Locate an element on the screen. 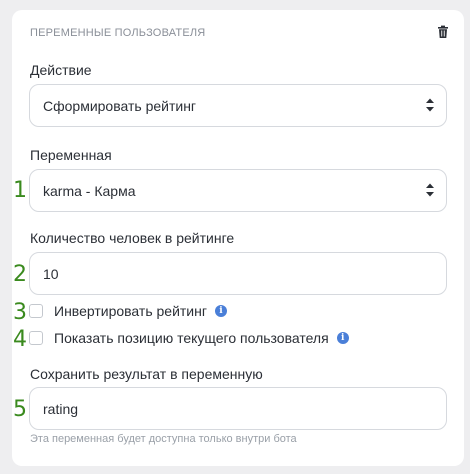 Image resolution: width=470 pixels, height=474 pixels. section-title: ПЕРЕМЕННЫЕ ПОЛЬЗОВАТЕЛЯ is located at coordinates (118, 33).